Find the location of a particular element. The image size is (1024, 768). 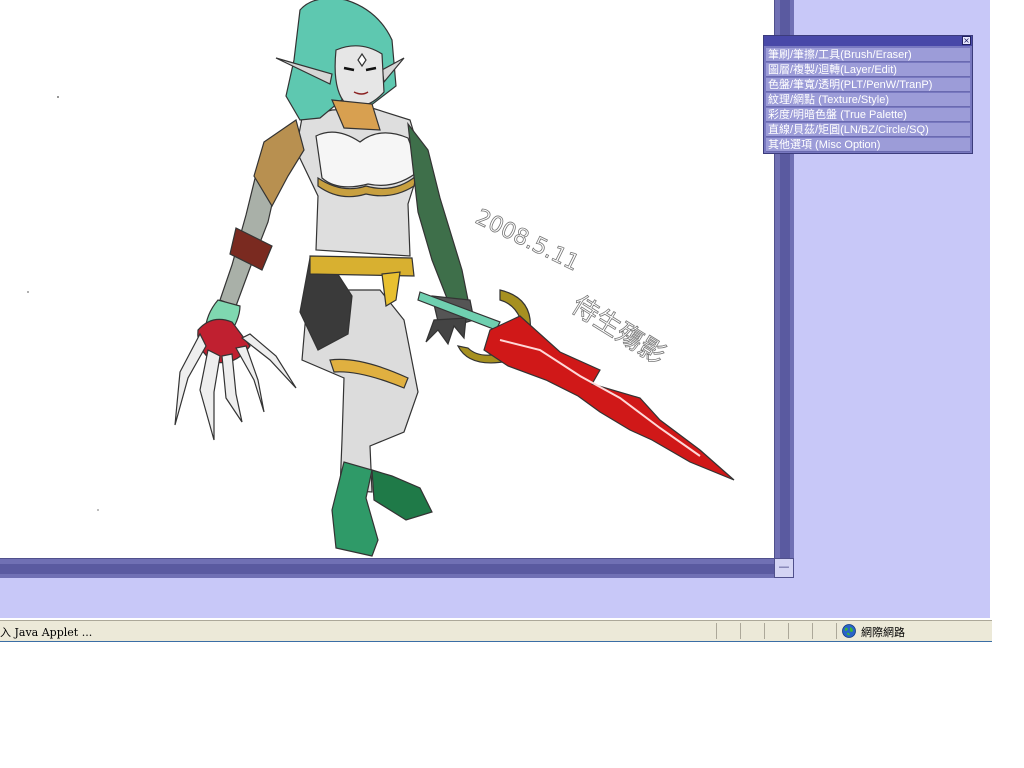

menu-item-misc-option: 其他選項 (Misc Option) is located at coordinates (868, 145).